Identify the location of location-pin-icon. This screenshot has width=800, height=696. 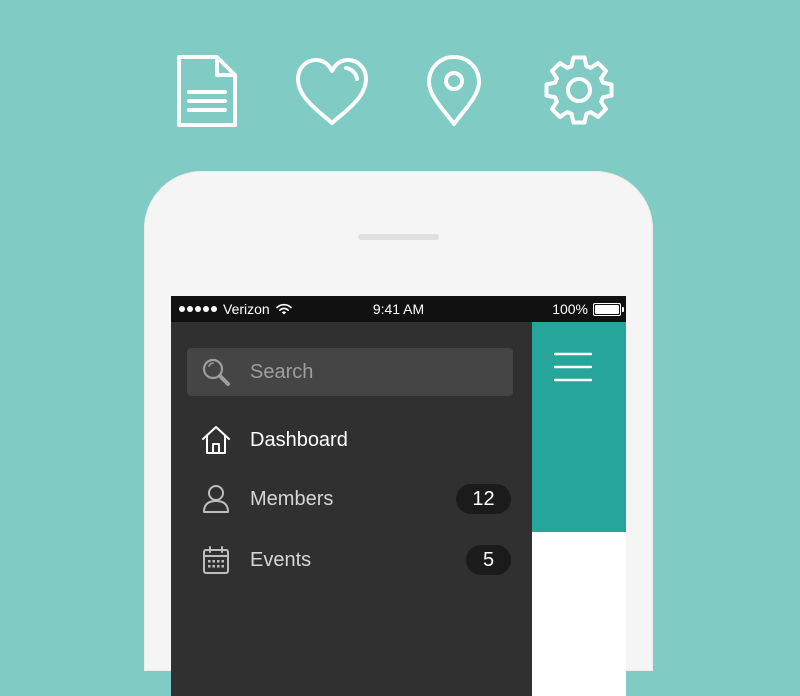
(454, 92).